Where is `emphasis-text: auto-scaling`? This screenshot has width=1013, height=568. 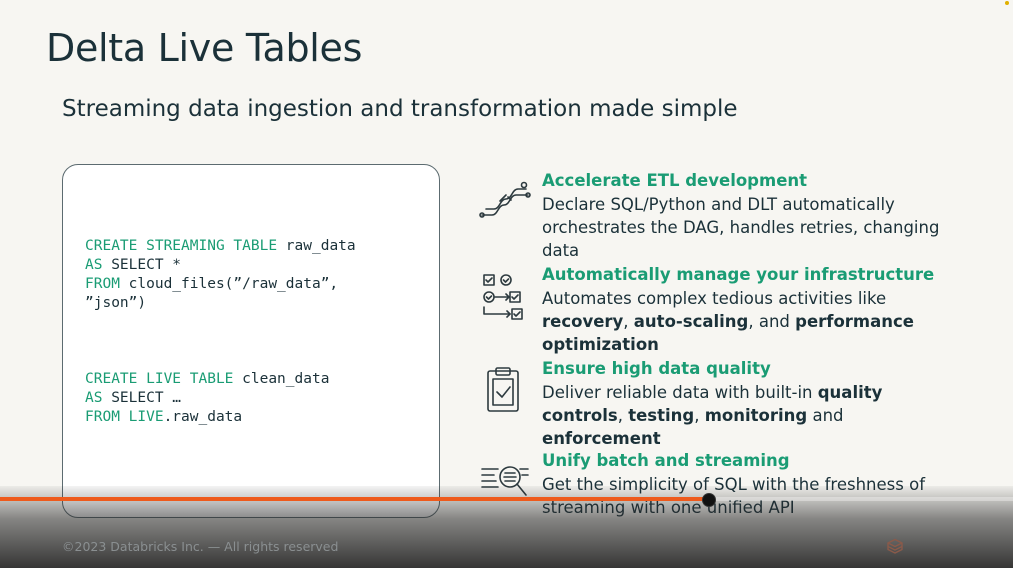
emphasis-text: auto-scaling is located at coordinates (691, 321).